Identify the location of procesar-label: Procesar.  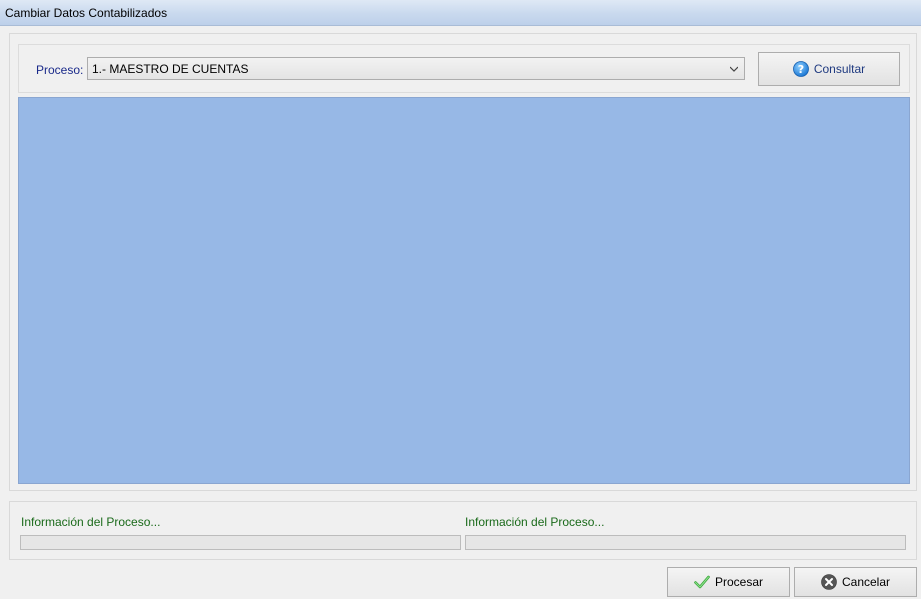
(739, 582).